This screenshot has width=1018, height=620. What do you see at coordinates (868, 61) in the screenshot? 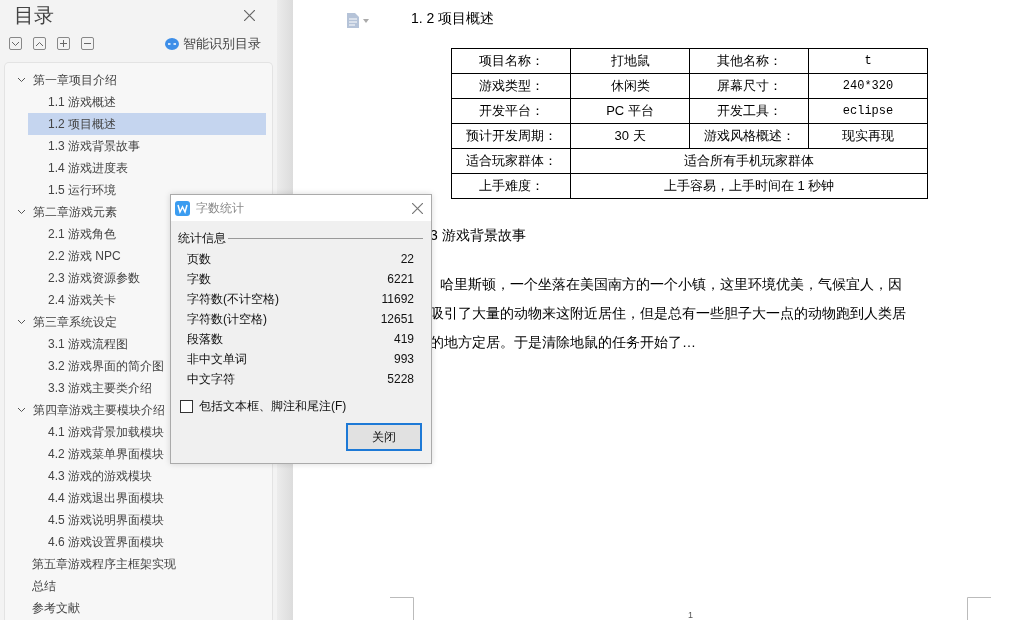
I see `table-cell: t` at bounding box center [868, 61].